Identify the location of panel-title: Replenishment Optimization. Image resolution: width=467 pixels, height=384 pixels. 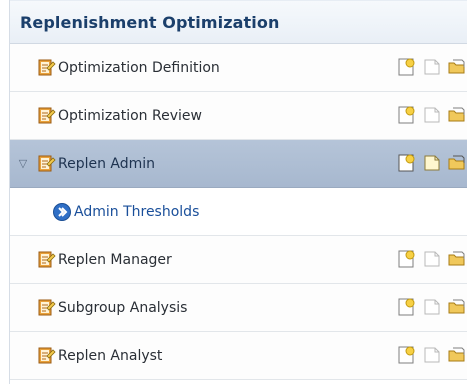
(150, 22).